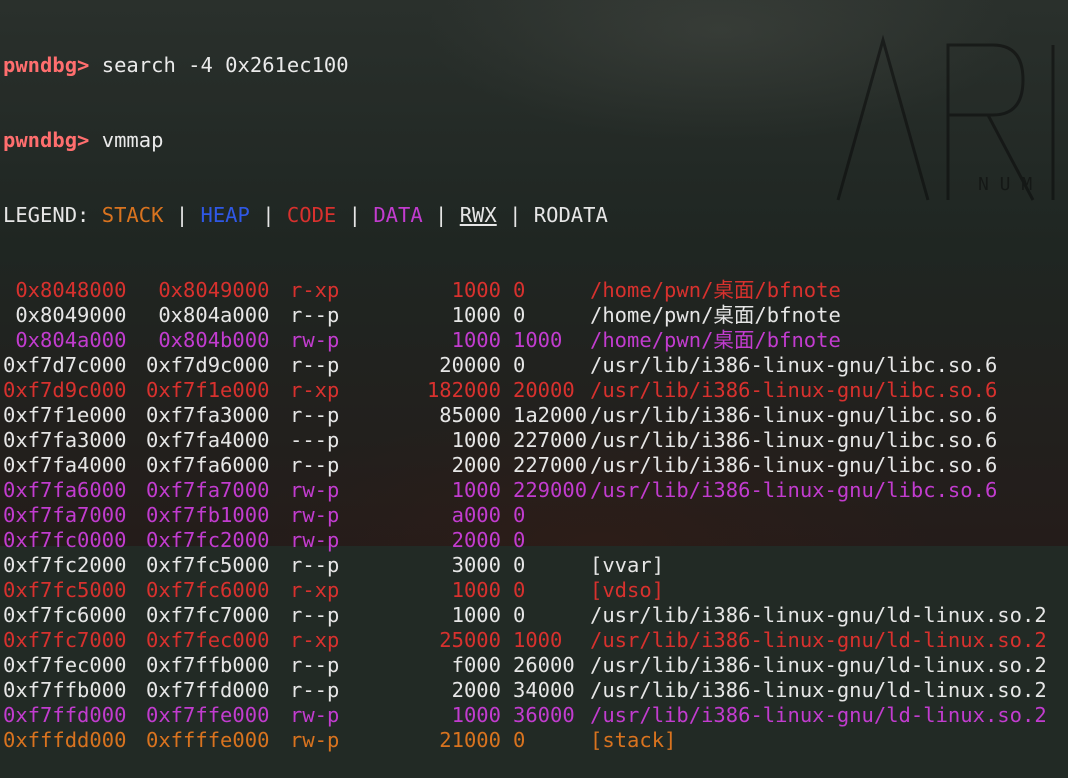 The image size is (1068, 778). I want to click on map-start-address: 0xf7d9c000, so click(65, 390).